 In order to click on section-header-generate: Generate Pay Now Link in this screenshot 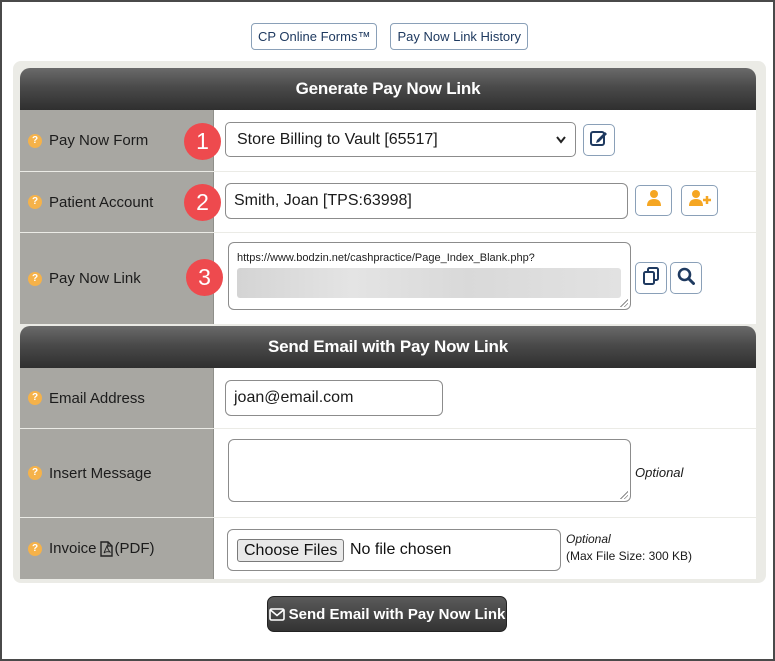, I will do `click(388, 89)`.